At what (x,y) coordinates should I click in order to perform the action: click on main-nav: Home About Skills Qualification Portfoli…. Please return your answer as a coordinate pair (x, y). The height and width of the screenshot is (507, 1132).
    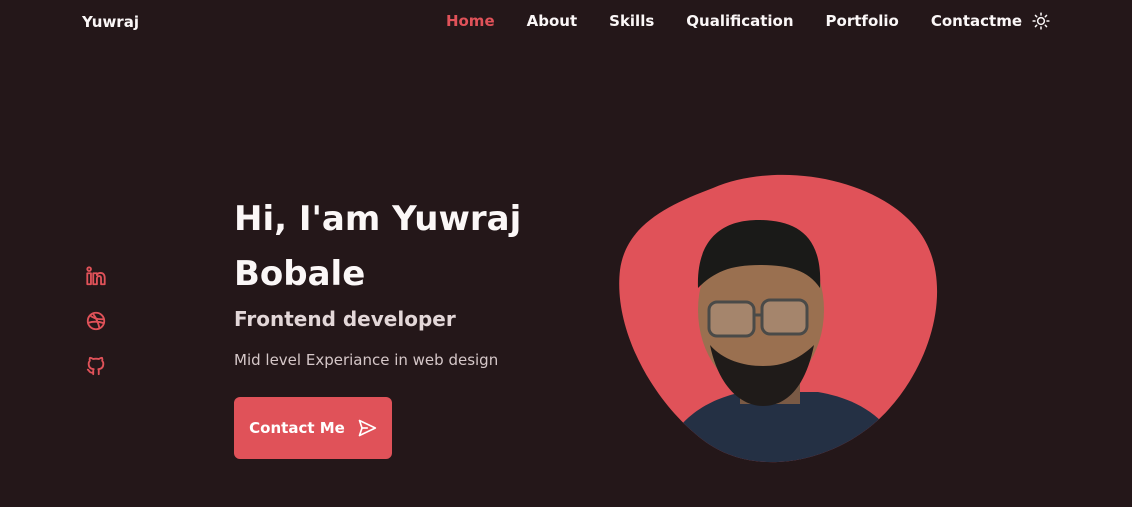
    Looking at the image, I should click on (732, 21).